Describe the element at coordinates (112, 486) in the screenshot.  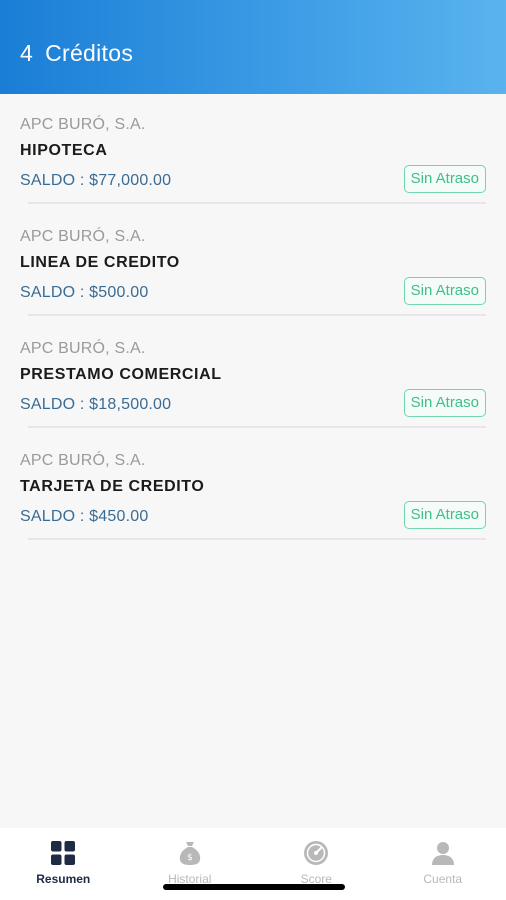
I see `product-name: TARJETA DE CREDITO` at that location.